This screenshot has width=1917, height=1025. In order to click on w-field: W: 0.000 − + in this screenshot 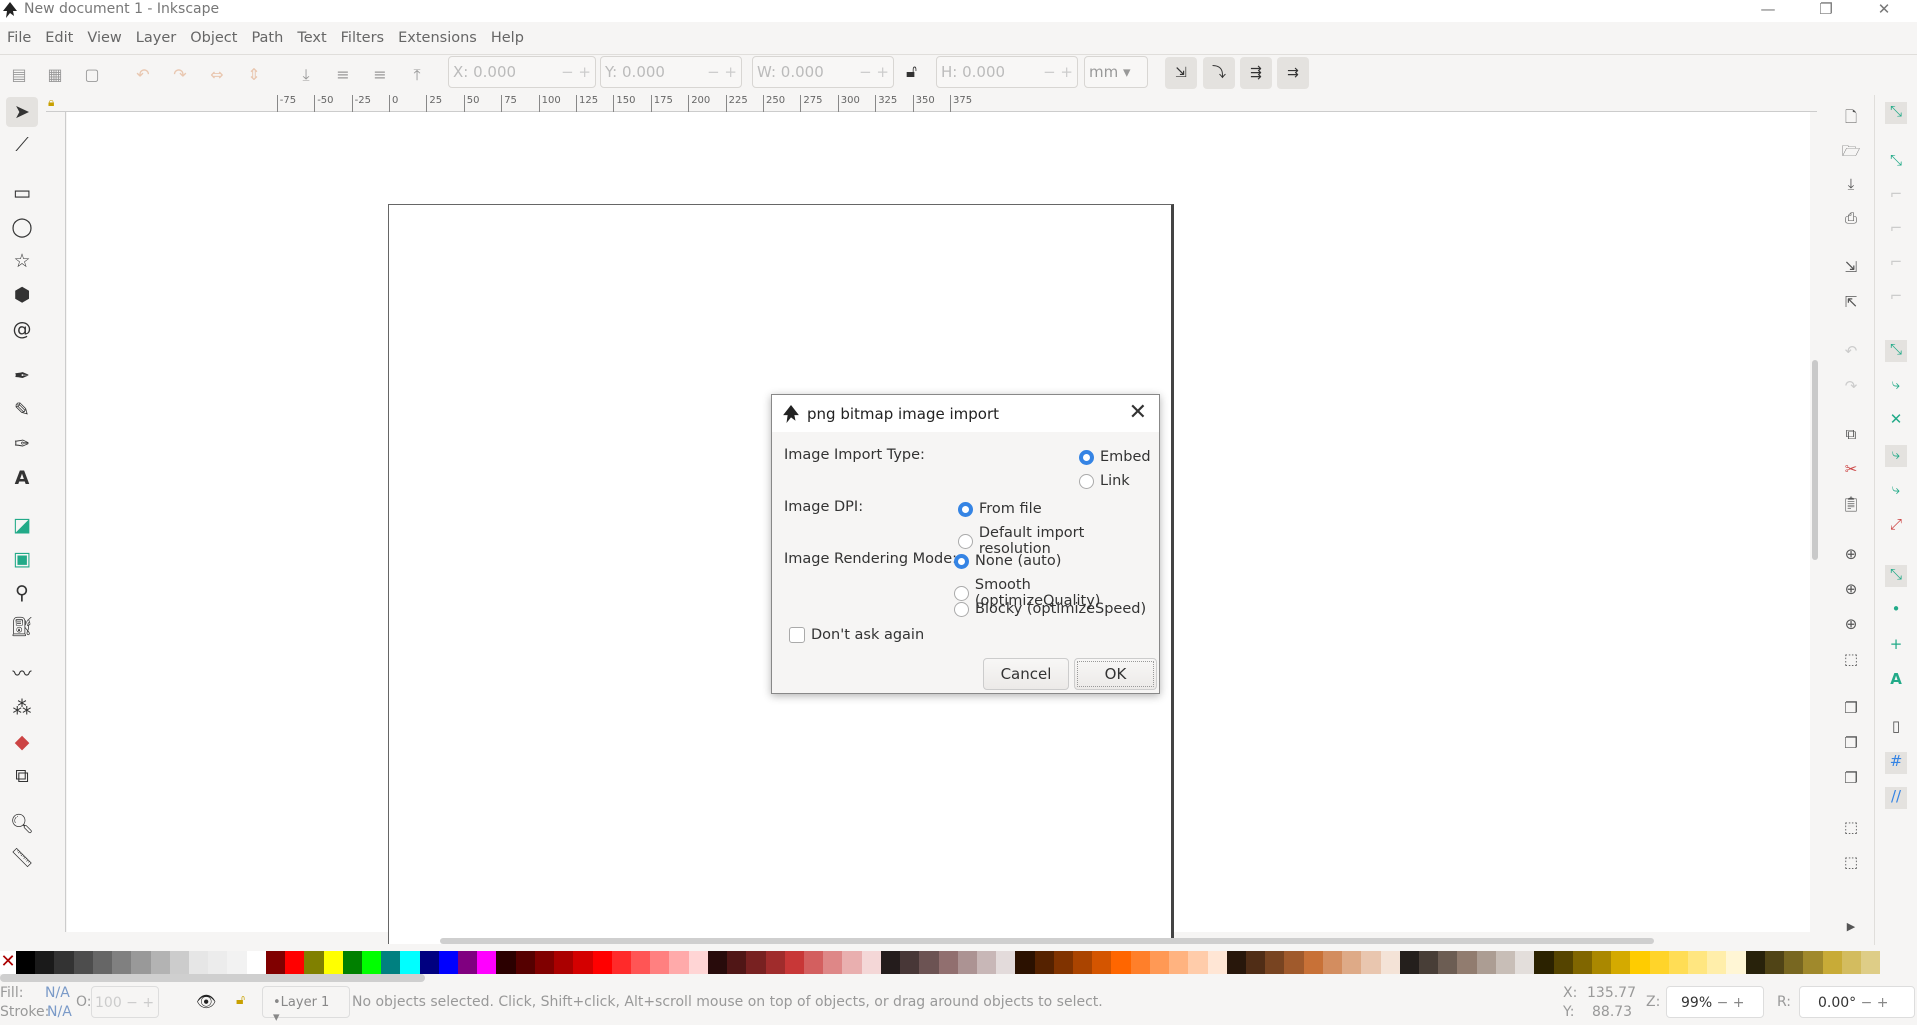, I will do `click(823, 72)`.